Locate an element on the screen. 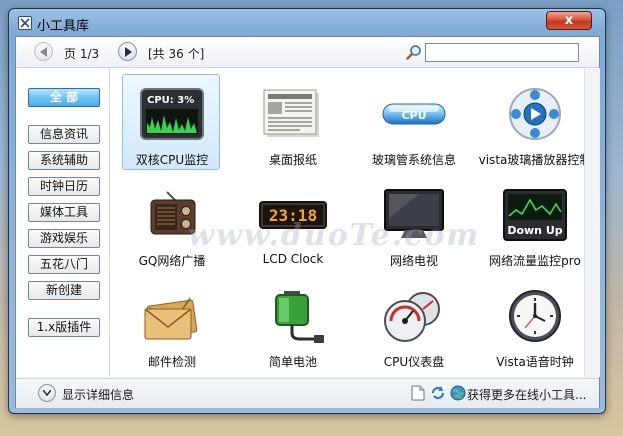 The width and height of the screenshot is (623, 436). vertical-scrollbar is located at coordinates (592, 222).